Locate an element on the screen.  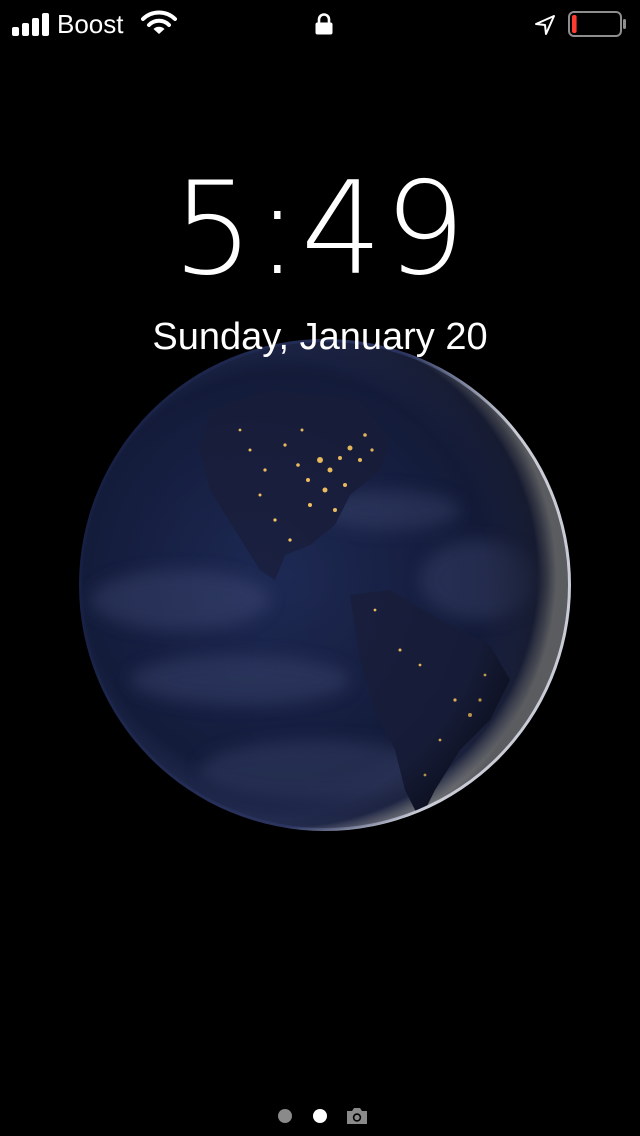
lock-screen-date: Sunday, January 20 is located at coordinates (320, 337).